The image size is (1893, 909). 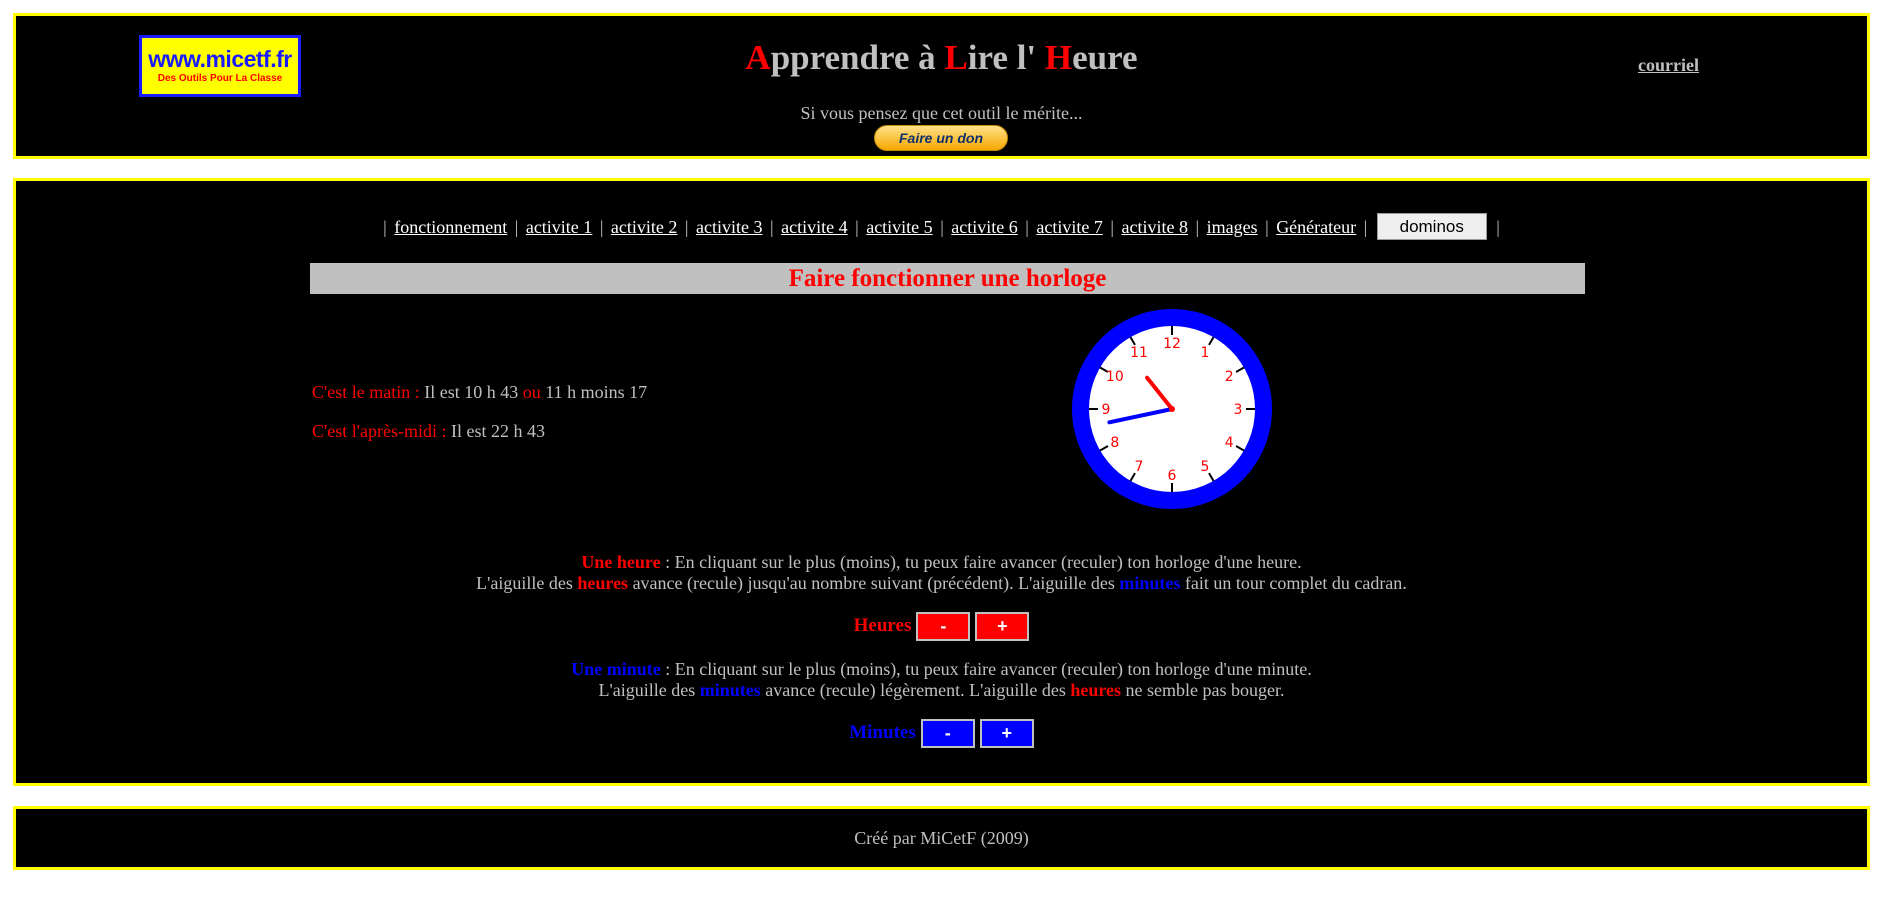 I want to click on clock-number: 3, so click(x=1238, y=410).